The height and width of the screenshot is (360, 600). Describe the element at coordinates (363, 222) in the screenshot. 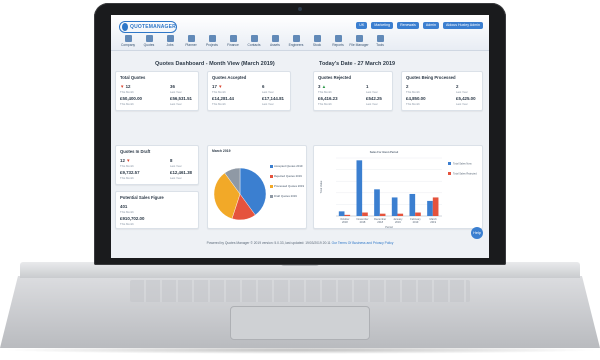

I see `x-tick-label-year: 2018` at that location.